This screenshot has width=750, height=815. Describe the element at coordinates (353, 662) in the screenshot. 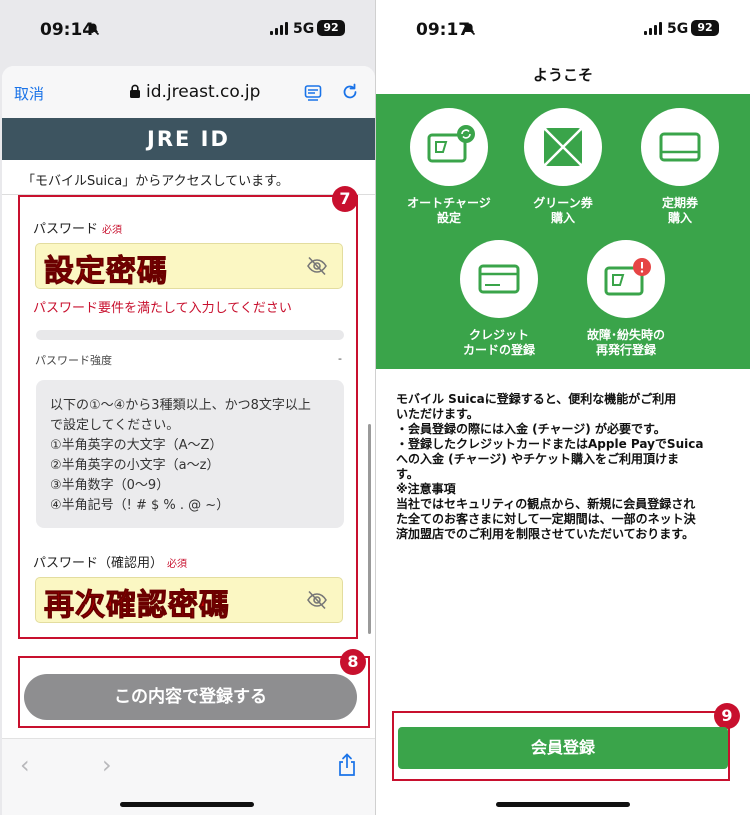

I see `annotation-badge-8: 8` at that location.